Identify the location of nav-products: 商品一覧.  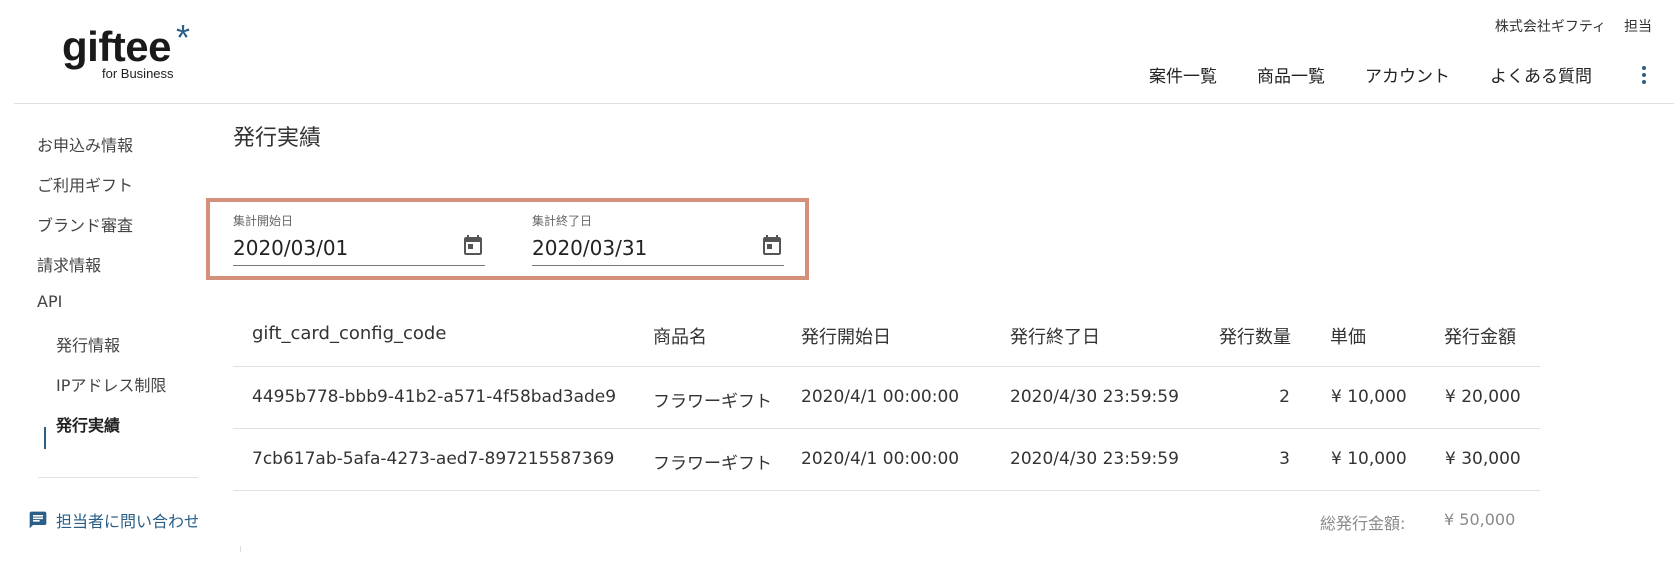
(1291, 74).